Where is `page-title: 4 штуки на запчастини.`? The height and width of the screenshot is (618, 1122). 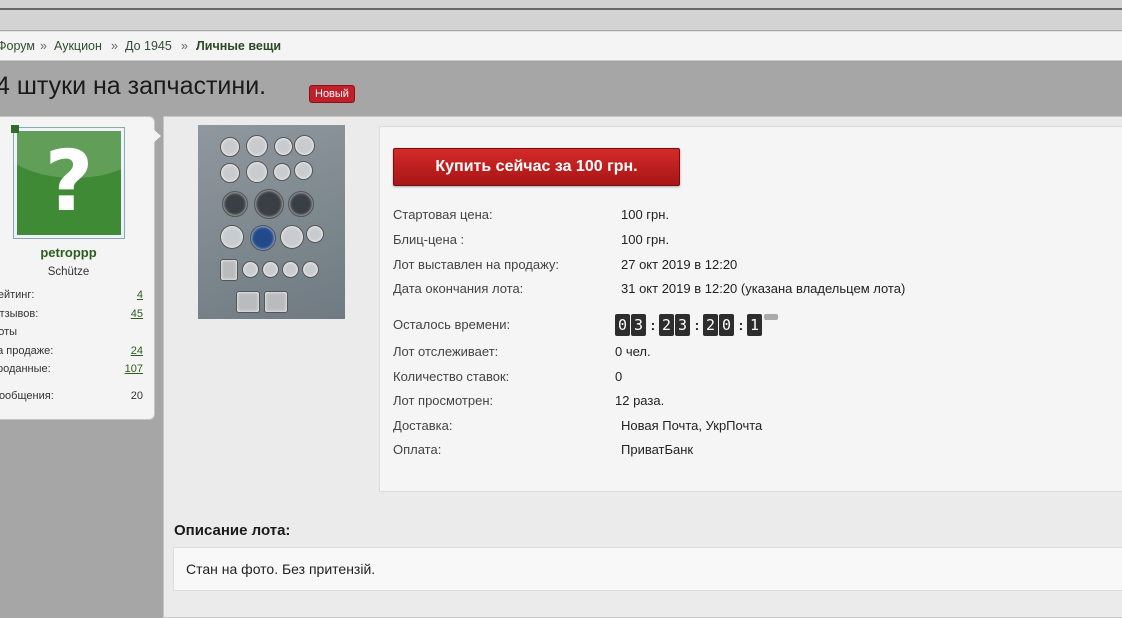
page-title: 4 штуки на запчастини. is located at coordinates (133, 86).